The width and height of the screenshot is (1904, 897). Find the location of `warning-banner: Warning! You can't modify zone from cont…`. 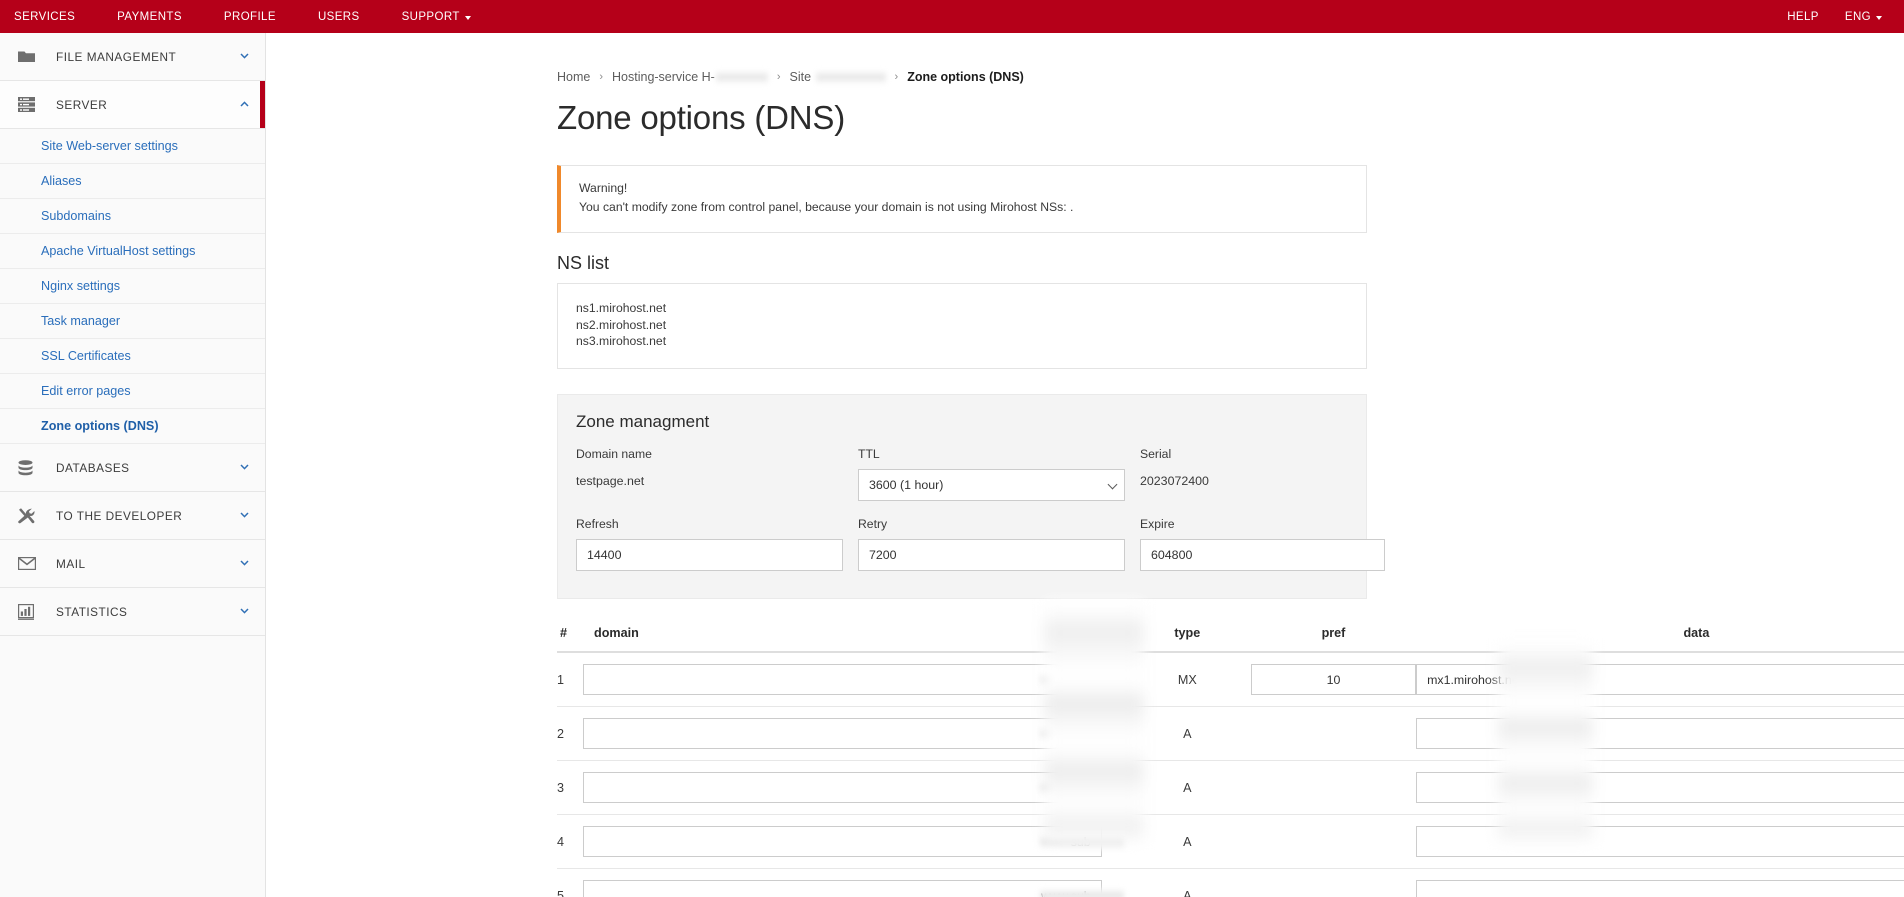

warning-banner: Warning! You can't modify zone from cont… is located at coordinates (962, 199).